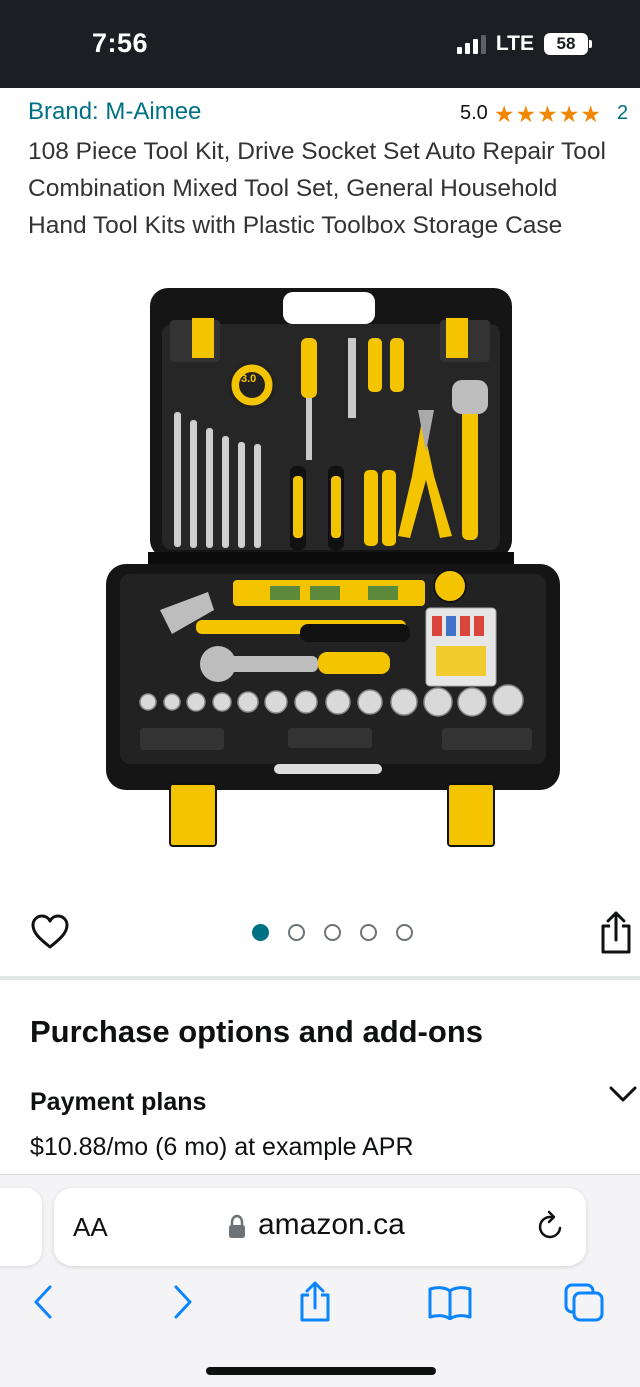 This screenshot has width=640, height=1387. I want to click on tabs-icon, so click(584, 1302).